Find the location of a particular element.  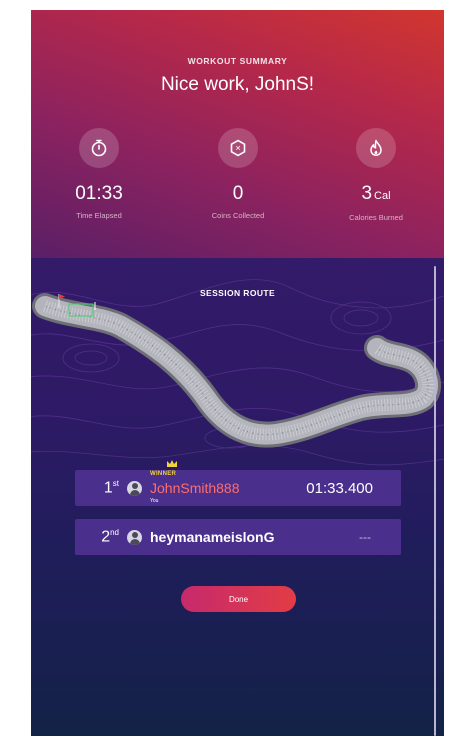

stat-coins-collected: ✕ 0 Coins Collected is located at coordinates (238, 174).